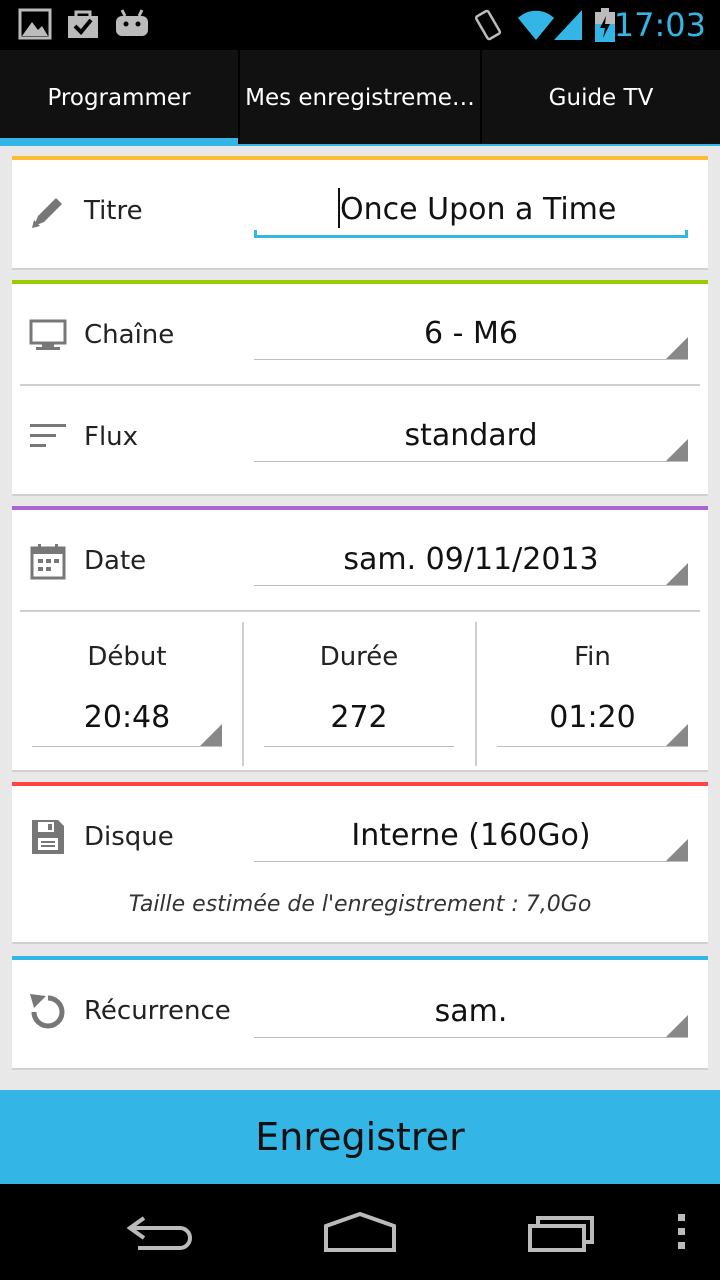 This screenshot has height=1280, width=720. I want to click on image-icon, so click(35, 24).